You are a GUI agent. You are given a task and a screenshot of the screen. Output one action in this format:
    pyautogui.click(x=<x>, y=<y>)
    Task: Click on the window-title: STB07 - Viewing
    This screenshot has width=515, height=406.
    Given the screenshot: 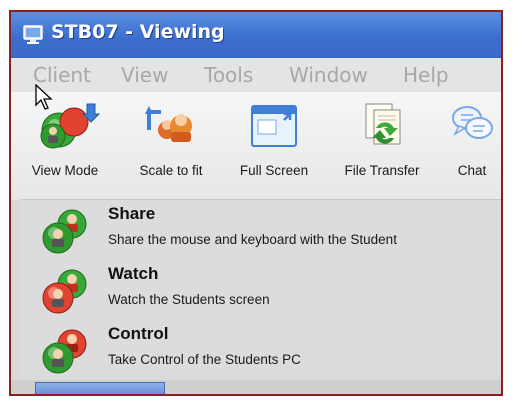 What is the action you would take?
    pyautogui.click(x=138, y=32)
    